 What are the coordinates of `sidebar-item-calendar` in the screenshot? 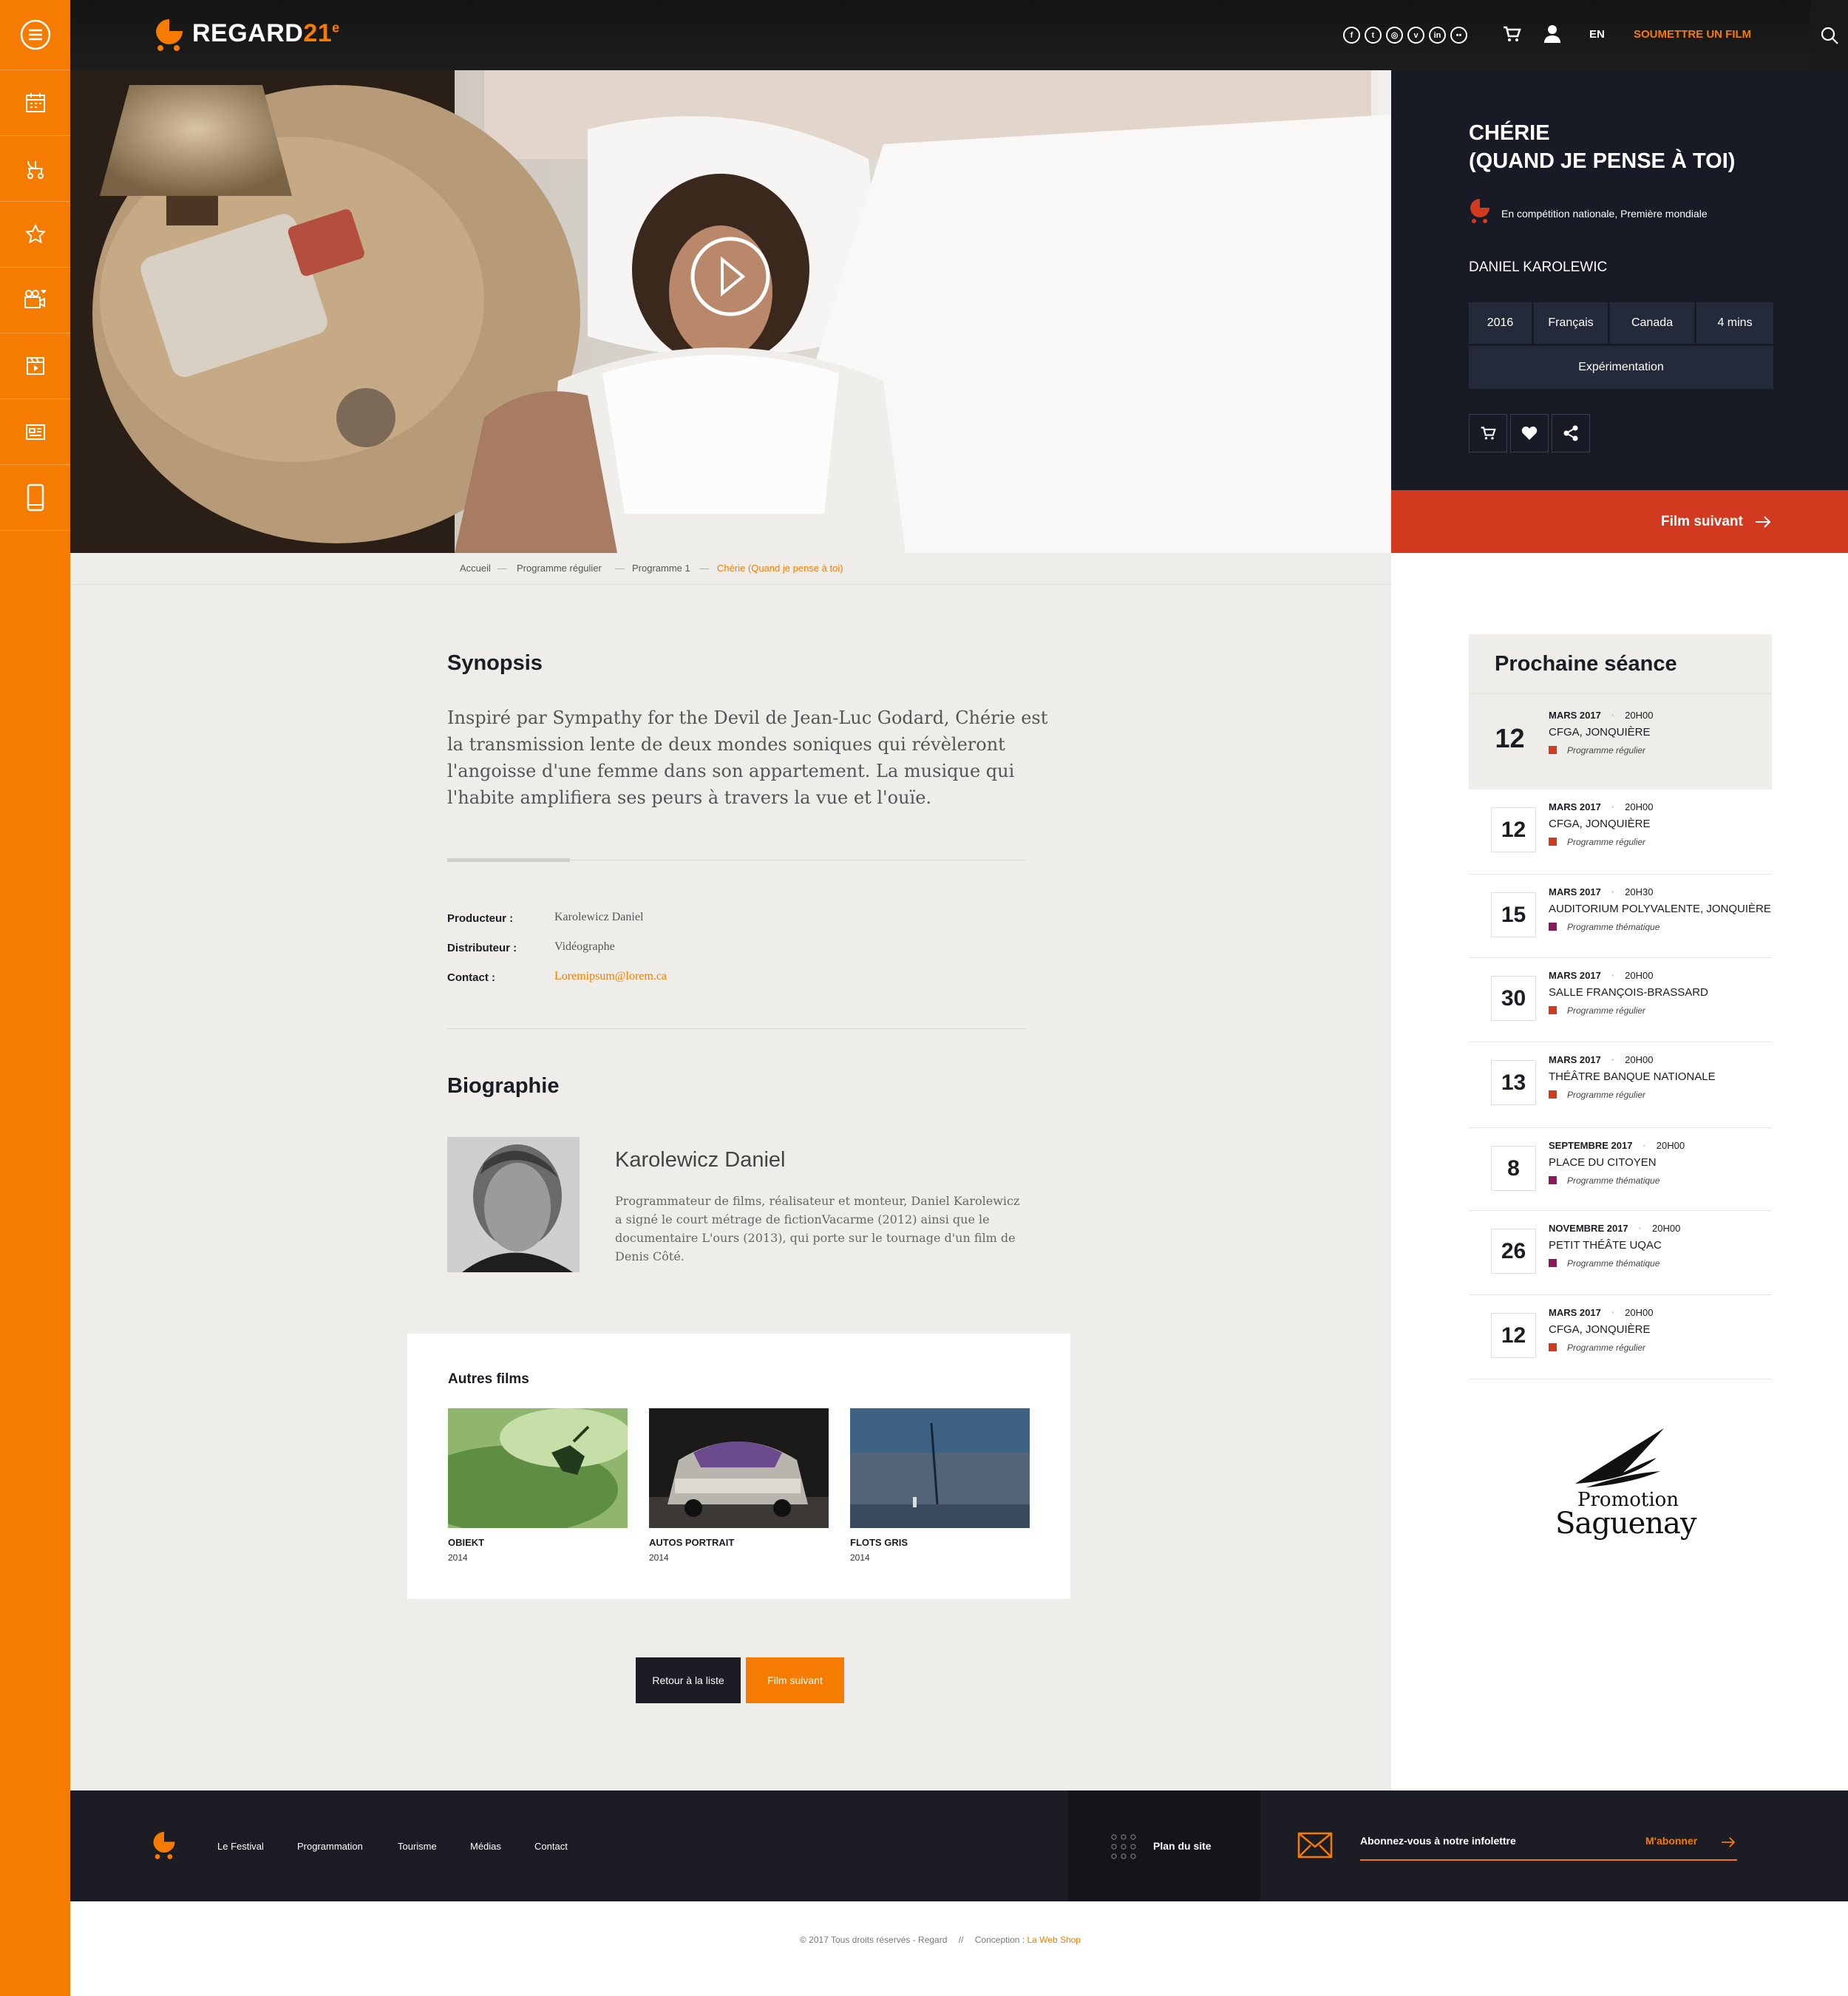 It's located at (35, 103).